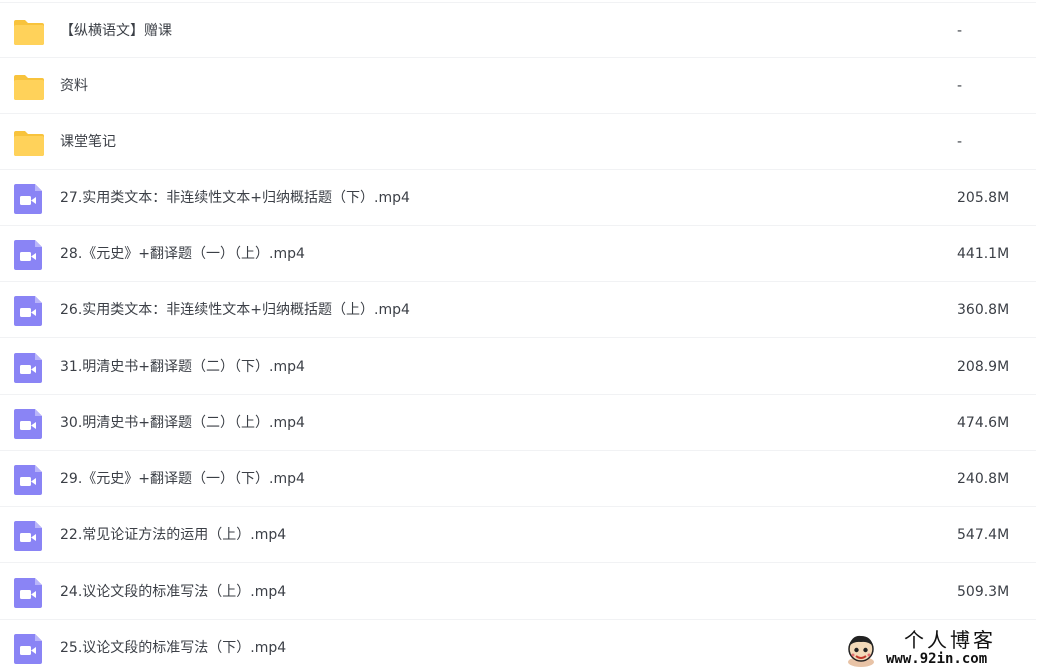 This screenshot has height=671, width=1038. What do you see at coordinates (116, 31) in the screenshot?
I see `file-name: 【纵横语文】赠课` at bounding box center [116, 31].